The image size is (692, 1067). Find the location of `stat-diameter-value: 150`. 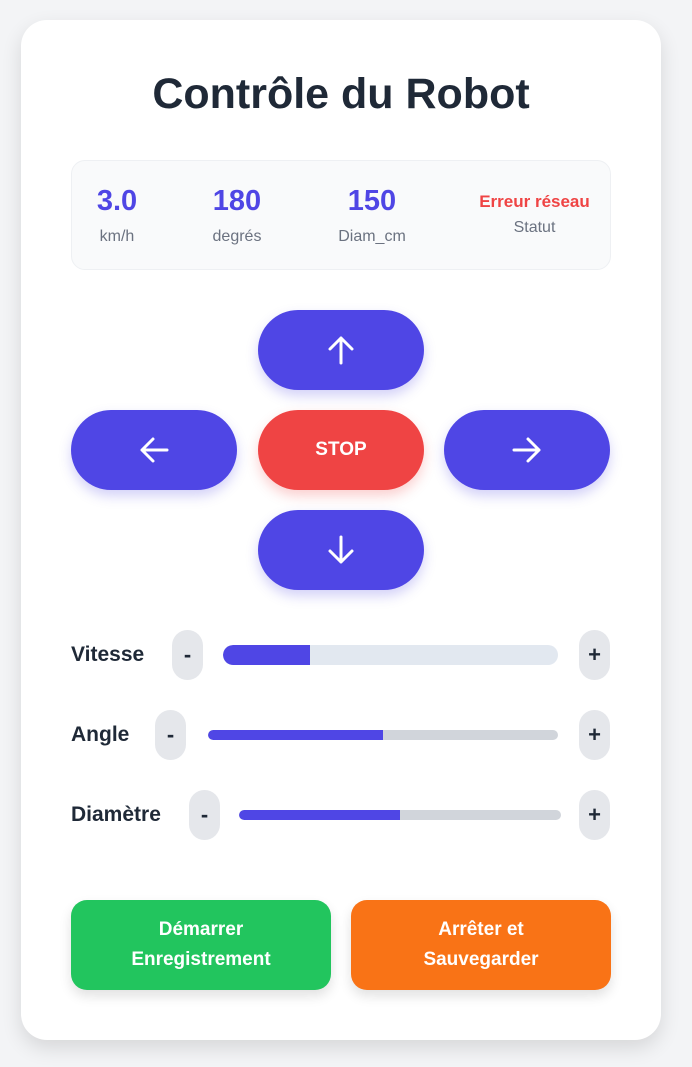

stat-diameter-value: 150 is located at coordinates (372, 201).